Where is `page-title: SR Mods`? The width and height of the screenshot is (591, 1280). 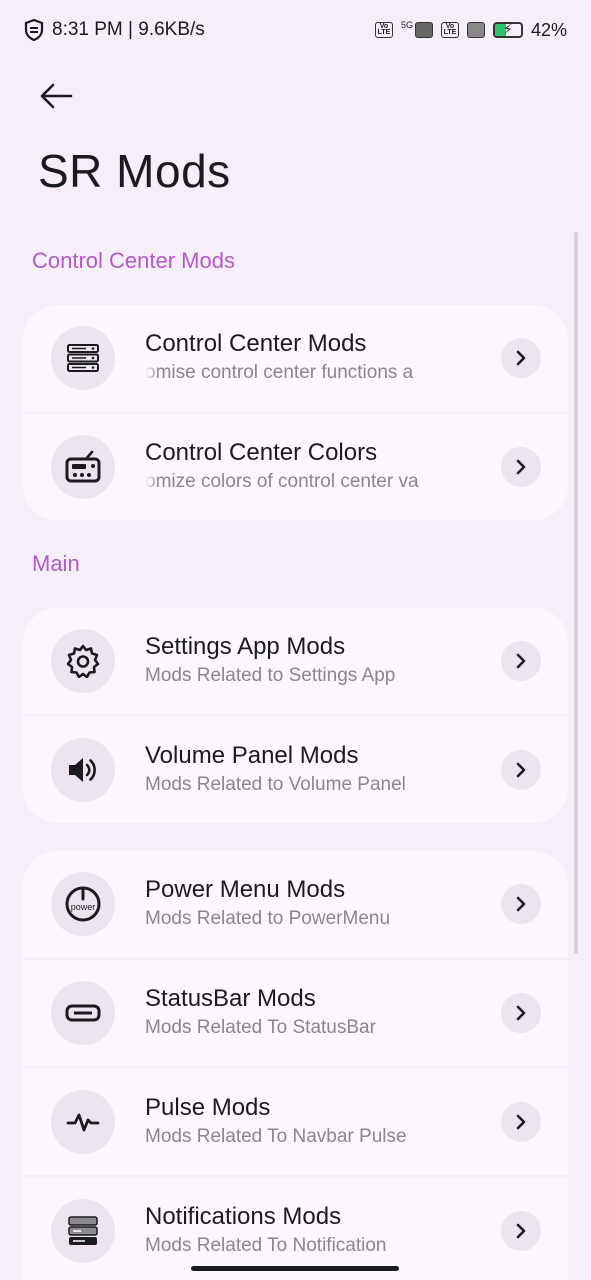
page-title: SR Mods is located at coordinates (134, 171).